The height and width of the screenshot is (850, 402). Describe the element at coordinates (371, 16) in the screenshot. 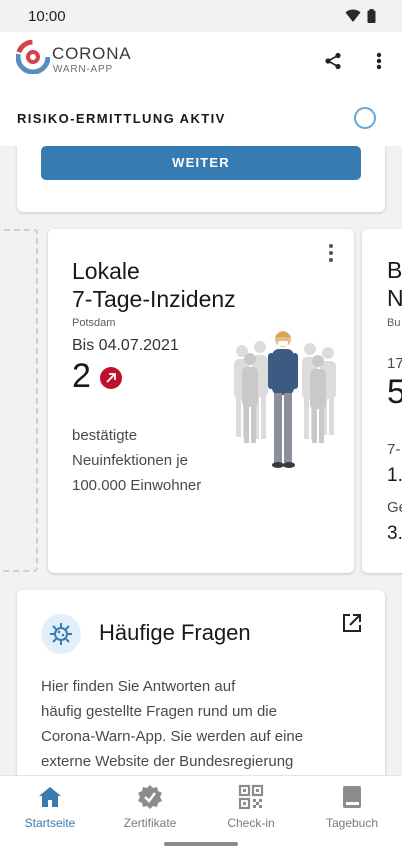

I see `battery-icon` at that location.